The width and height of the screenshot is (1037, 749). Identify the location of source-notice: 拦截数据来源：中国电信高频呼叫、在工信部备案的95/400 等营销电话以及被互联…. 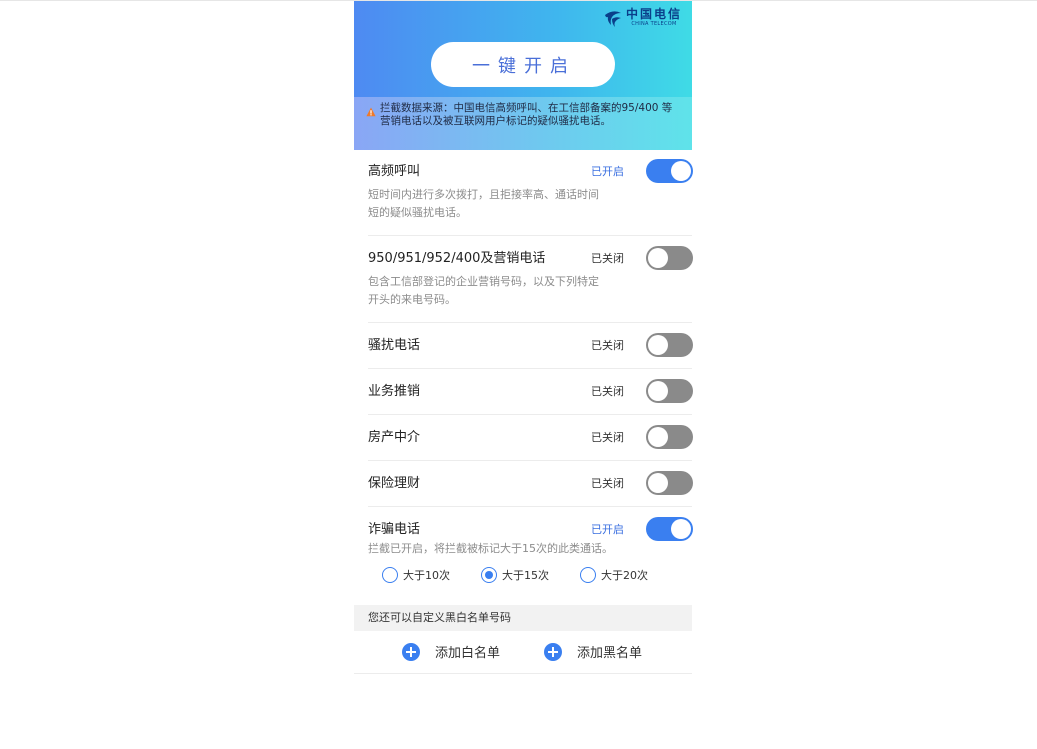
(523, 123).